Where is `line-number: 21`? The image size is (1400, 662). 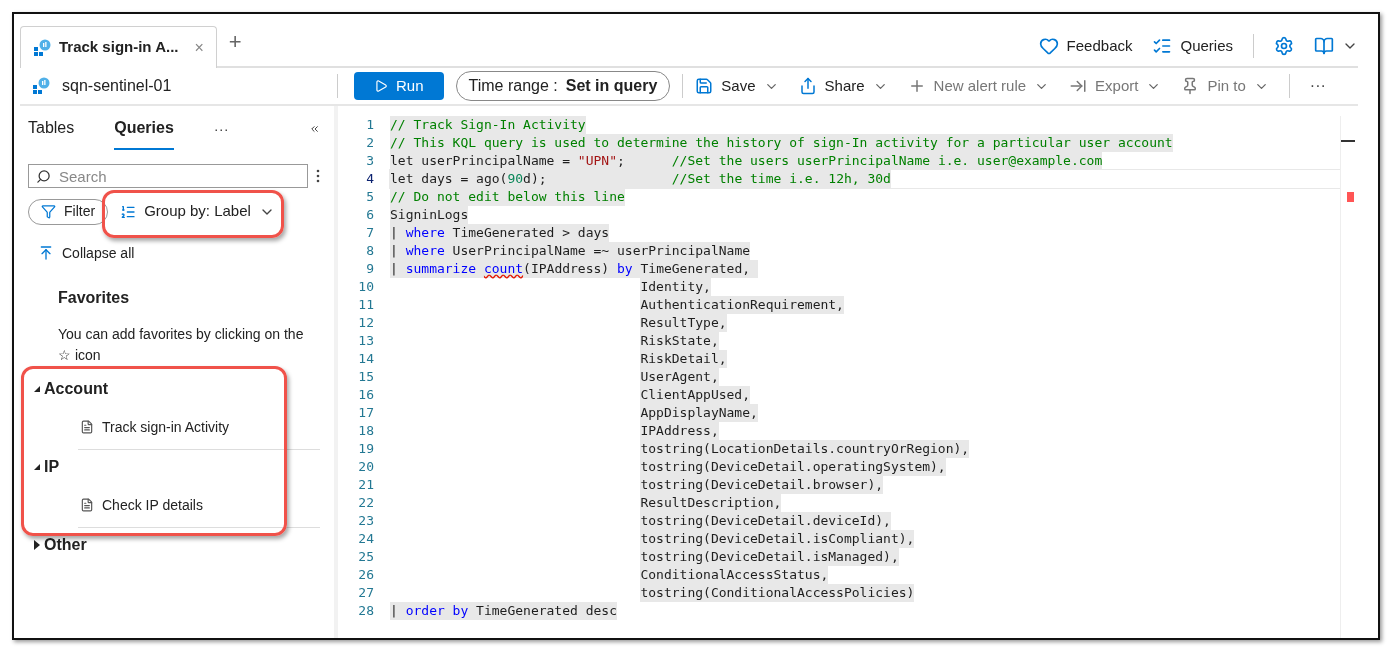 line-number: 21 is located at coordinates (365, 485).